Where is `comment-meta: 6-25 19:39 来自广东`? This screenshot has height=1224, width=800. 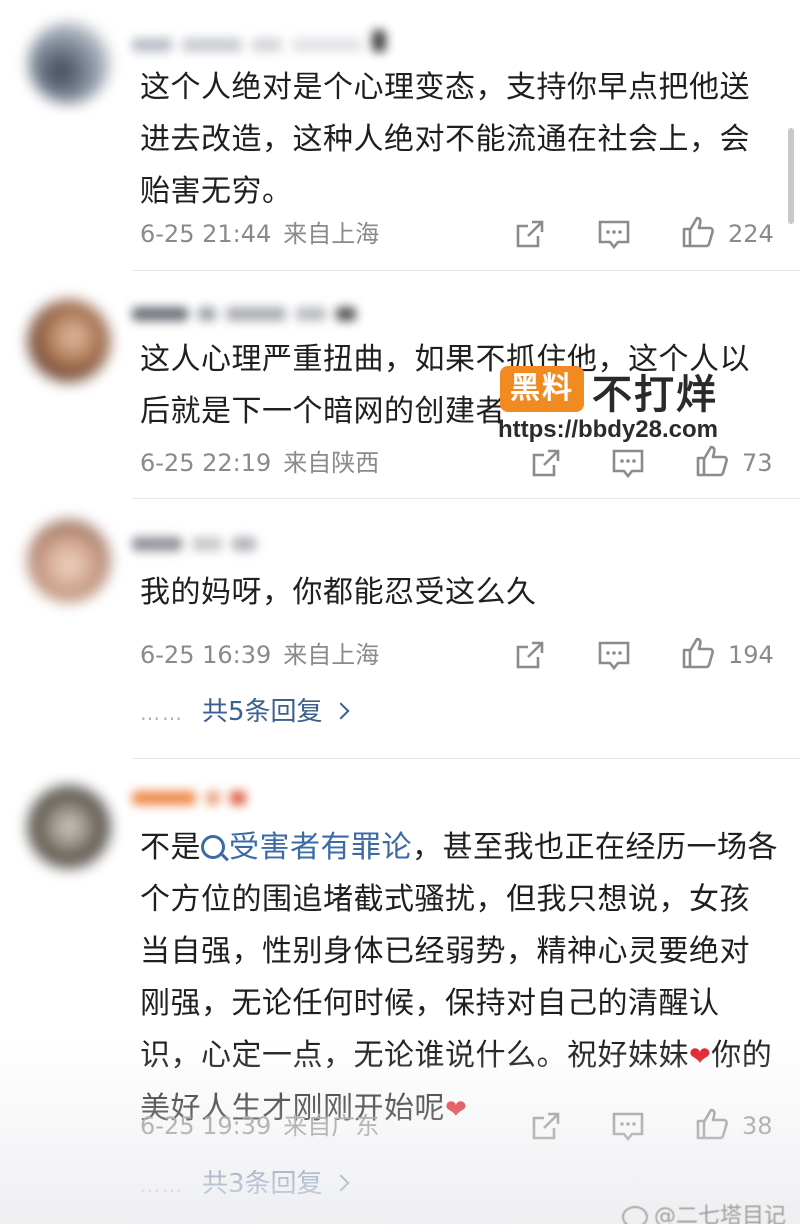
comment-meta: 6-25 19:39 来自广东 is located at coordinates (259, 1126).